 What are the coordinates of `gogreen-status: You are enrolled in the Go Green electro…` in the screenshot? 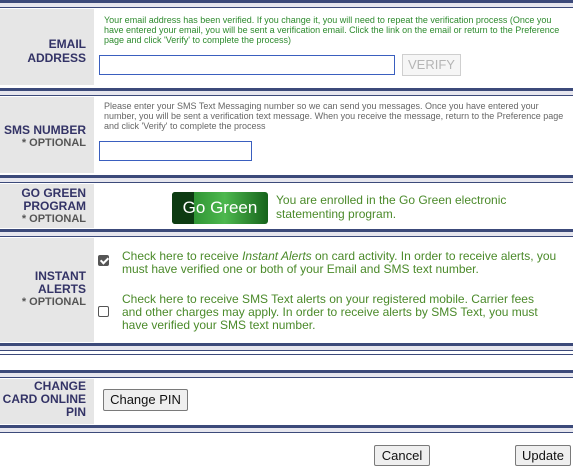 It's located at (391, 207).